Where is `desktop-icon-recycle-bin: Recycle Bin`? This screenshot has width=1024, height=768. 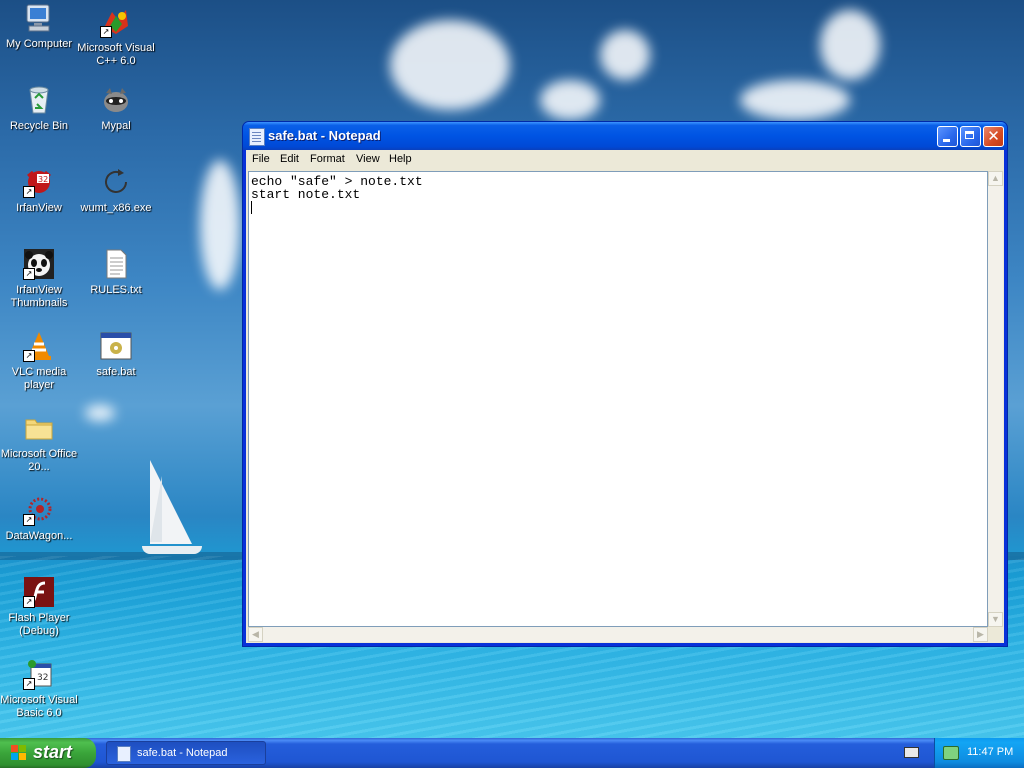 desktop-icon-recycle-bin: Recycle Bin is located at coordinates (39, 108).